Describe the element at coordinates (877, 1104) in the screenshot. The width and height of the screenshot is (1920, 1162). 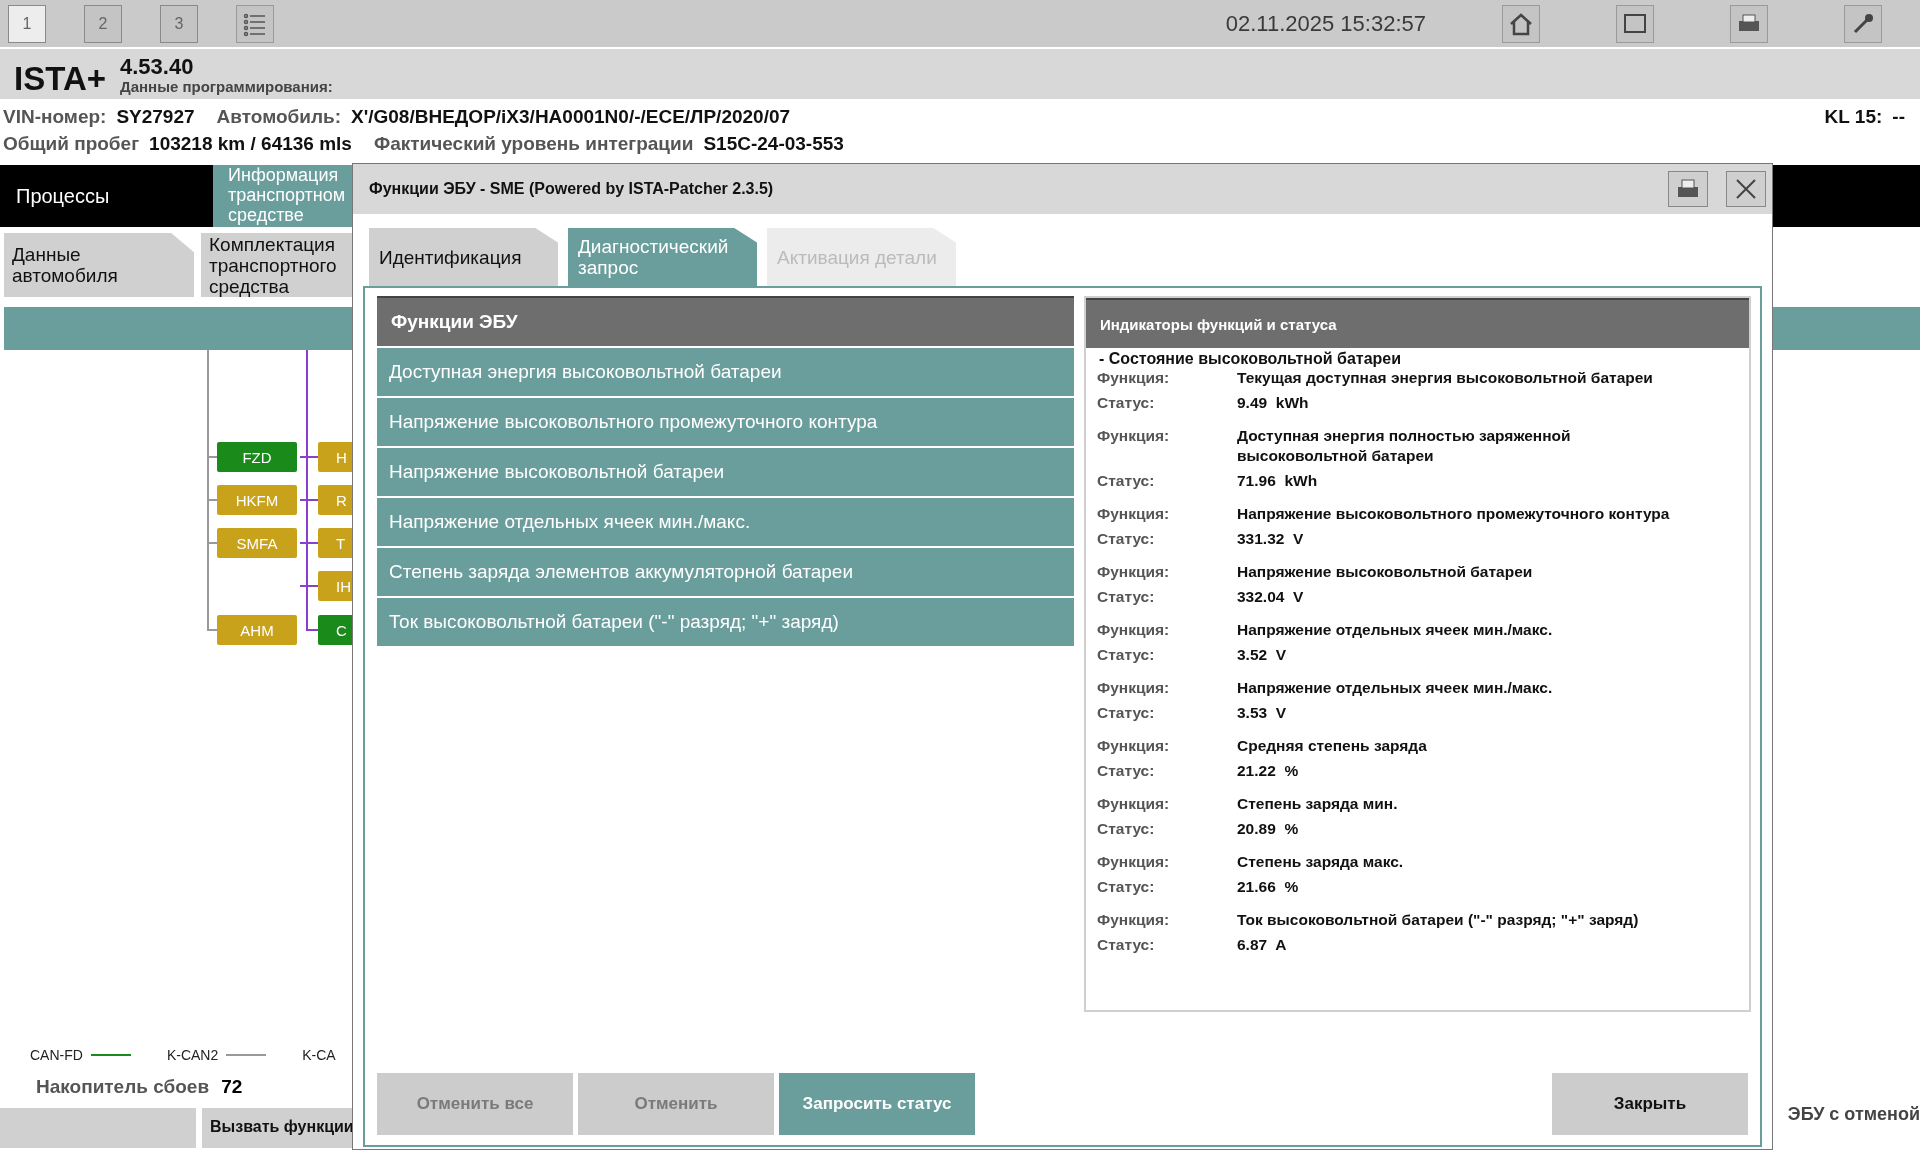
I see `dialog-button: Запросить статус` at that location.